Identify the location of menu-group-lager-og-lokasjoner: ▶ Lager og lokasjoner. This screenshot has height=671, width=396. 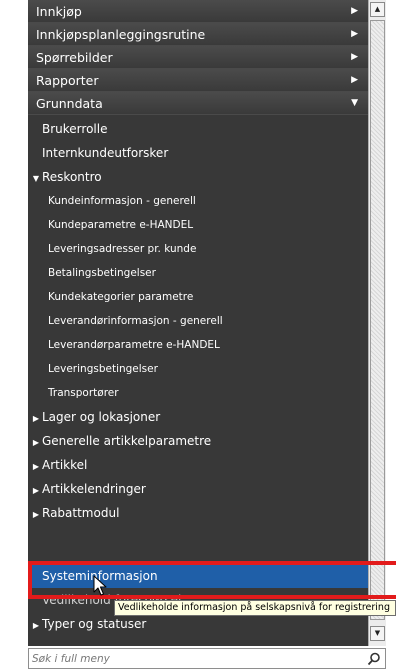
(198, 417).